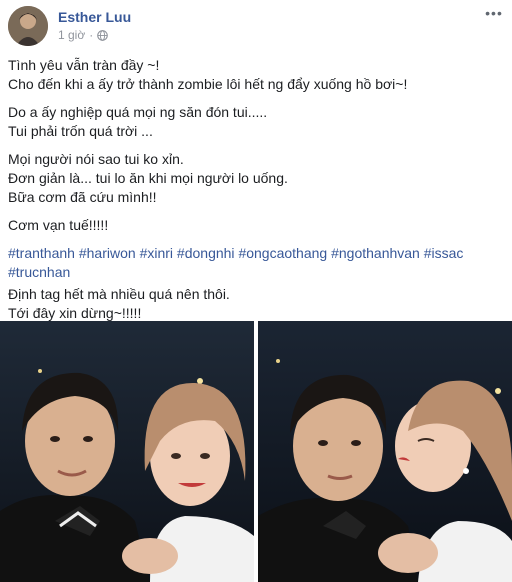 This screenshot has width=512, height=582. Describe the element at coordinates (103, 35) in the screenshot. I see `globe-icon` at that location.